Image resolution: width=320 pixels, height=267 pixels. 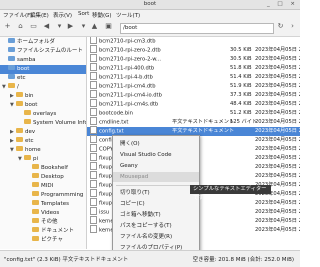 I want to click on menu-go: 移動(G), so click(x=102, y=15).